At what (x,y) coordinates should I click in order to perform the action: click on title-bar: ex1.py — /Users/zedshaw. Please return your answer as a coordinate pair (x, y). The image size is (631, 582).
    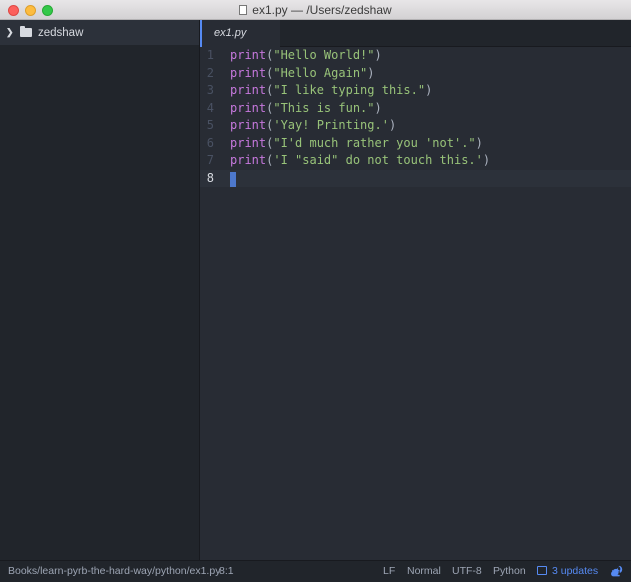
    Looking at the image, I should click on (315, 10).